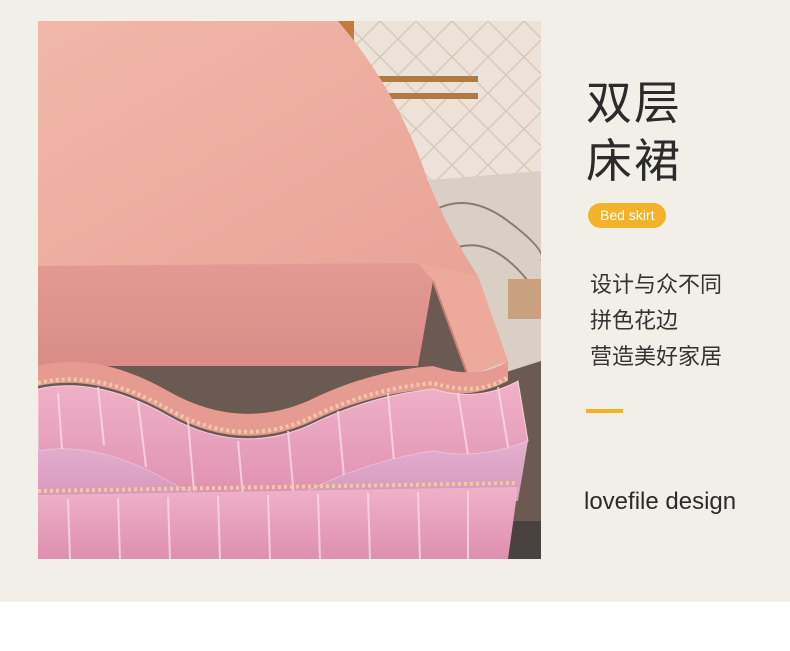 The height and width of the screenshot is (651, 790). What do you see at coordinates (627, 215) in the screenshot?
I see `bed-skirt-tag: Bed skirt` at bounding box center [627, 215].